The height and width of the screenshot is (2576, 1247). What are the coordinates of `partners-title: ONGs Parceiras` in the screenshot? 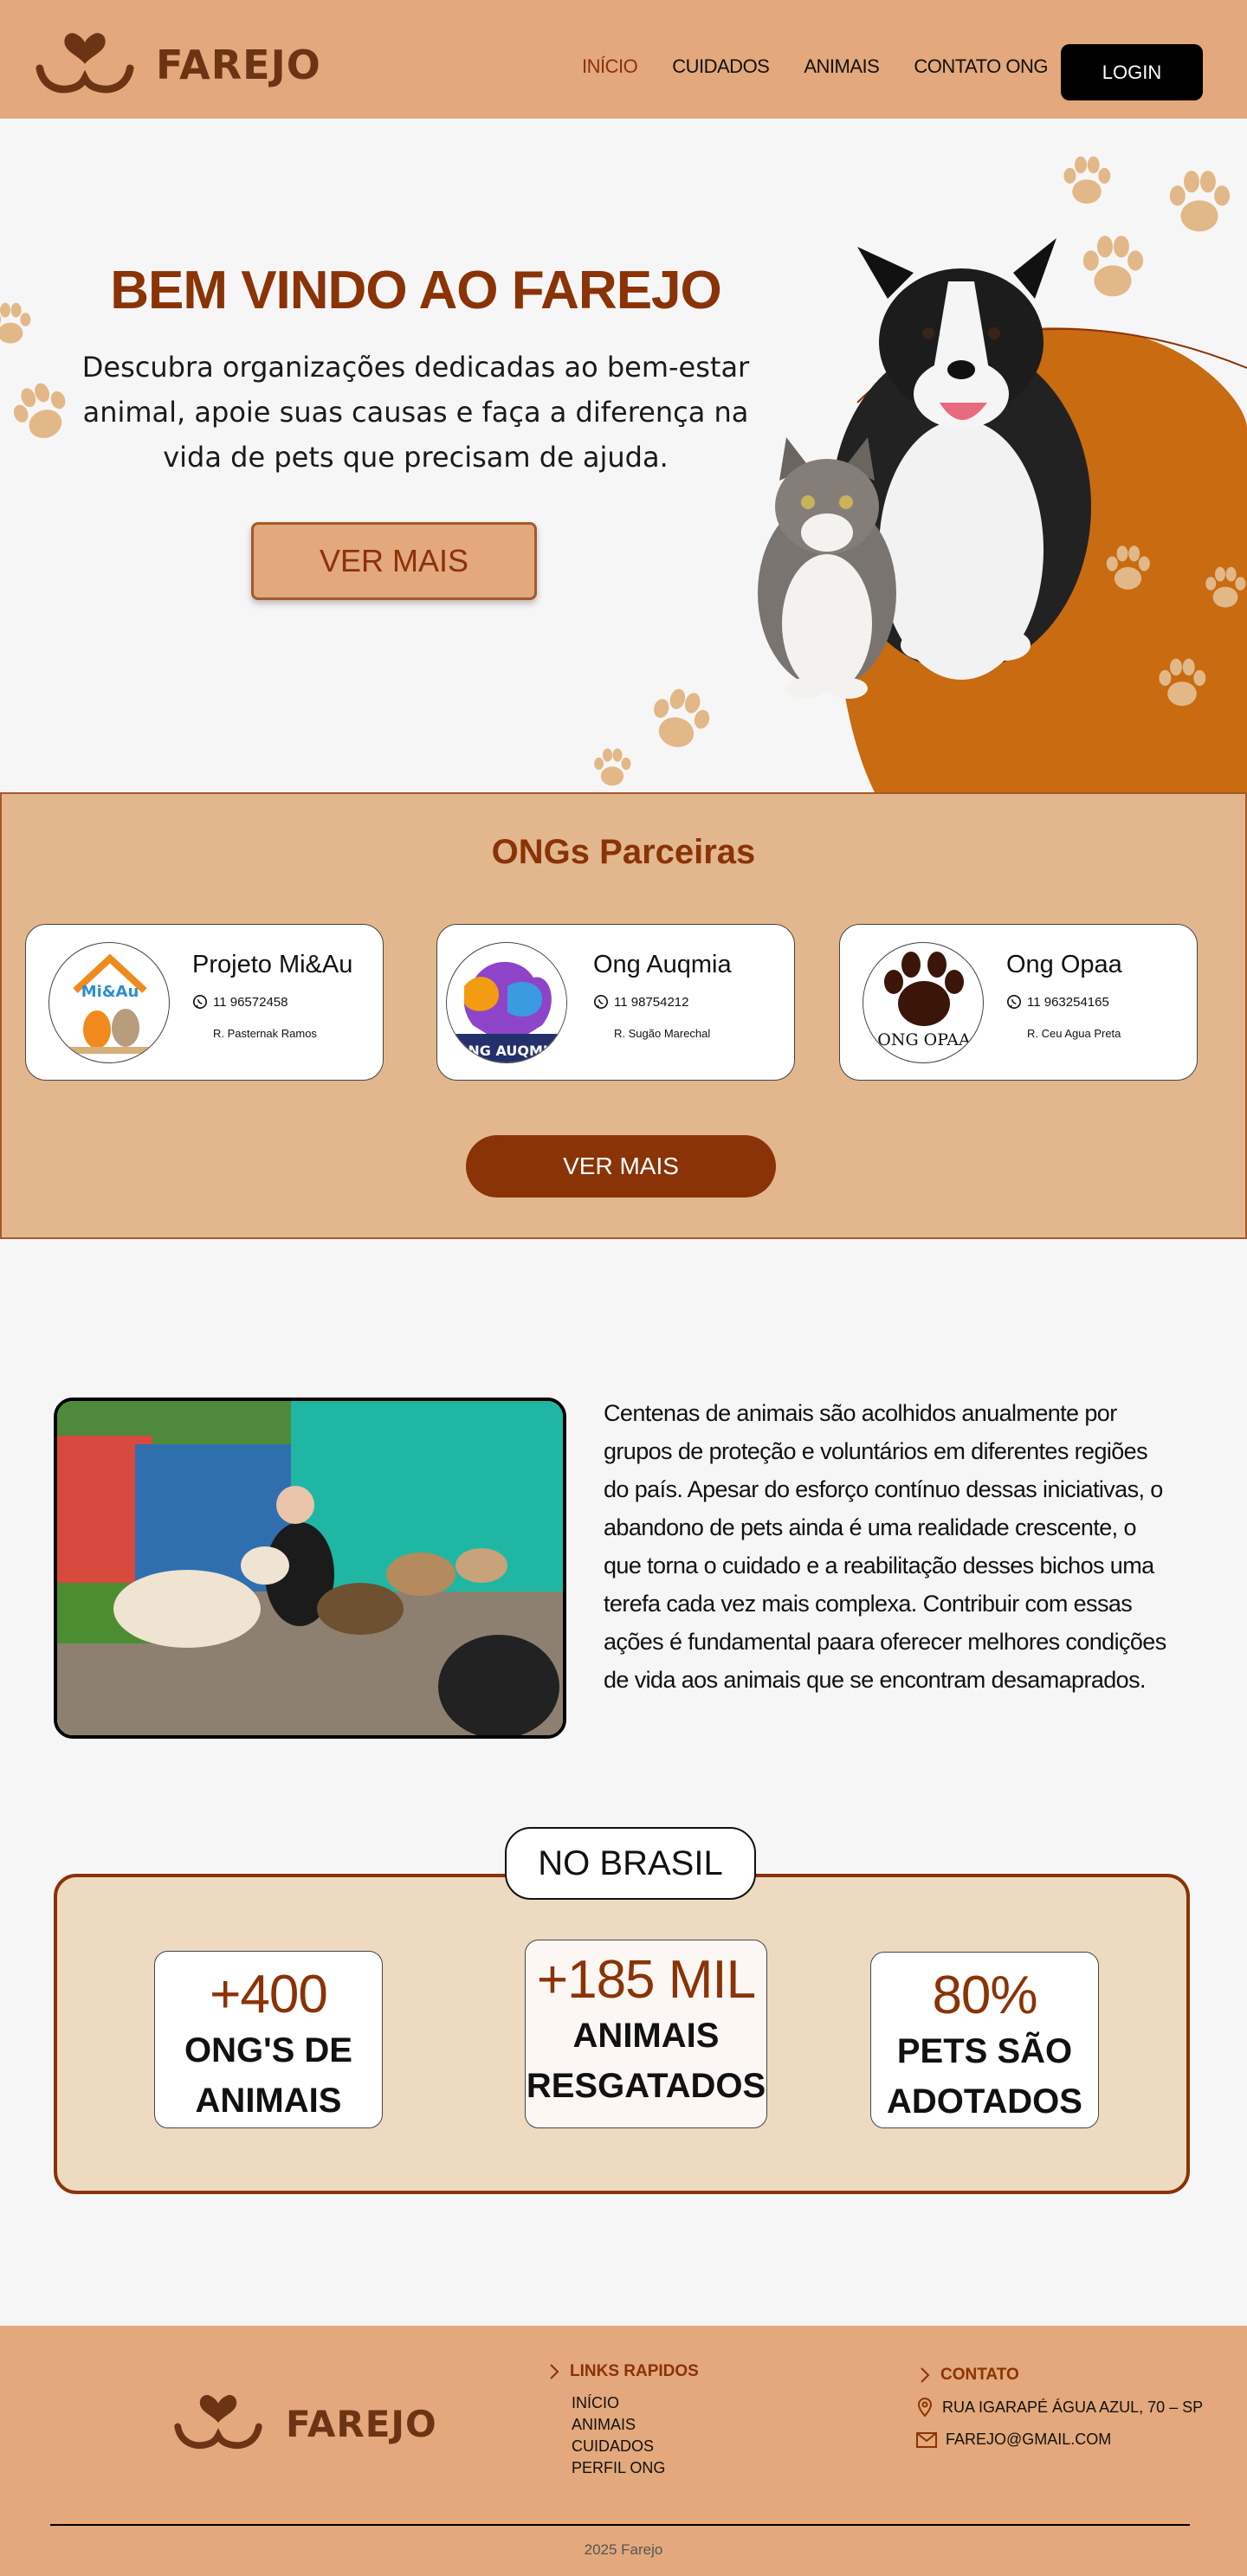 It's located at (623, 852).